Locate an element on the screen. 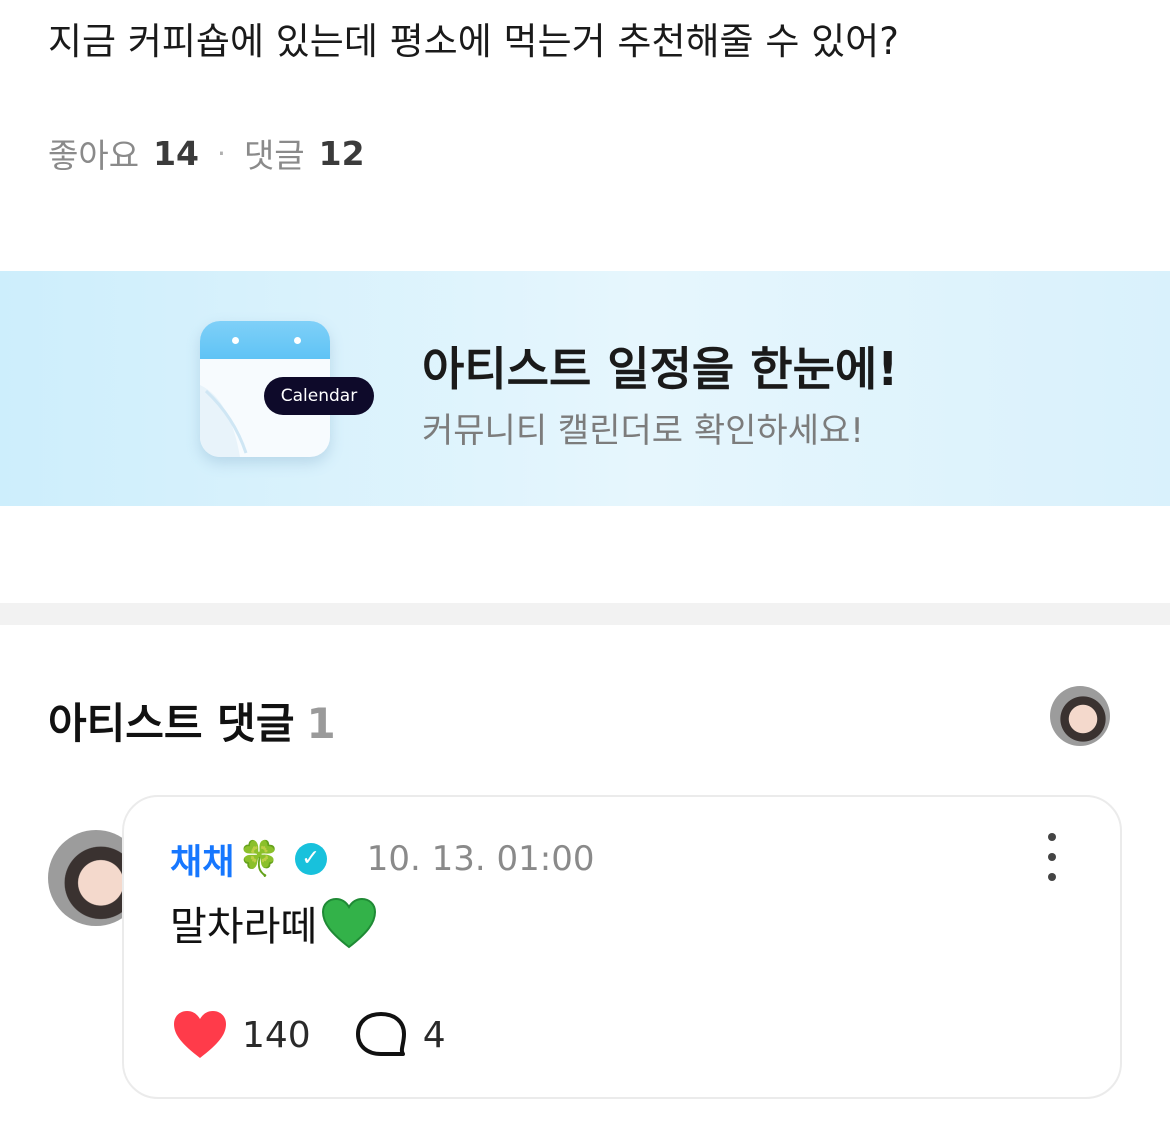  comments-count: 12 is located at coordinates (342, 153).